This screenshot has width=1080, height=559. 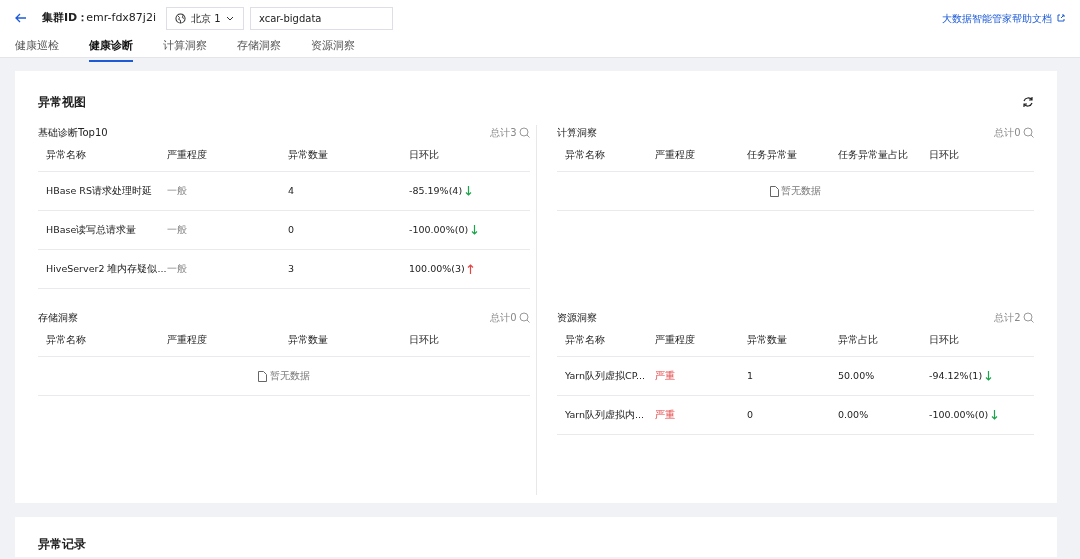 I want to click on cluster-name-field: xcar-bigdata, so click(x=321, y=18).